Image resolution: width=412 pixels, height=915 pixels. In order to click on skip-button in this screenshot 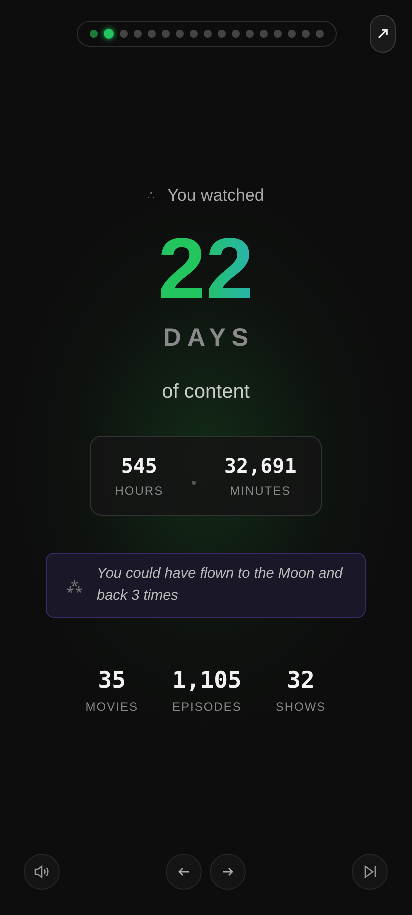, I will do `click(370, 872)`.